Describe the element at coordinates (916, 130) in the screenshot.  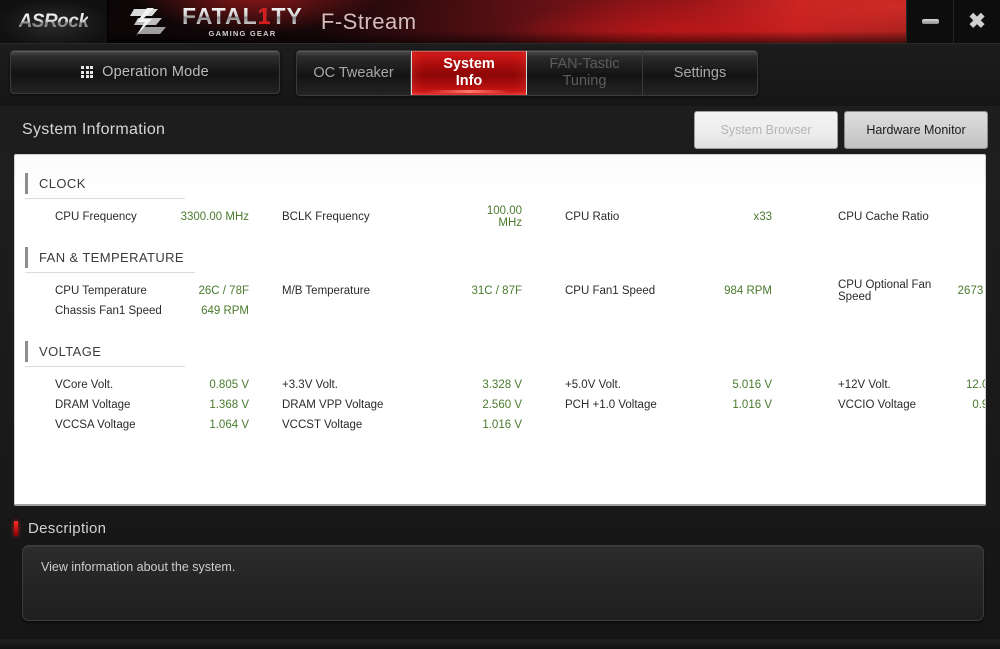
I see `hardware-monitor-button: Hardware Monitor` at that location.